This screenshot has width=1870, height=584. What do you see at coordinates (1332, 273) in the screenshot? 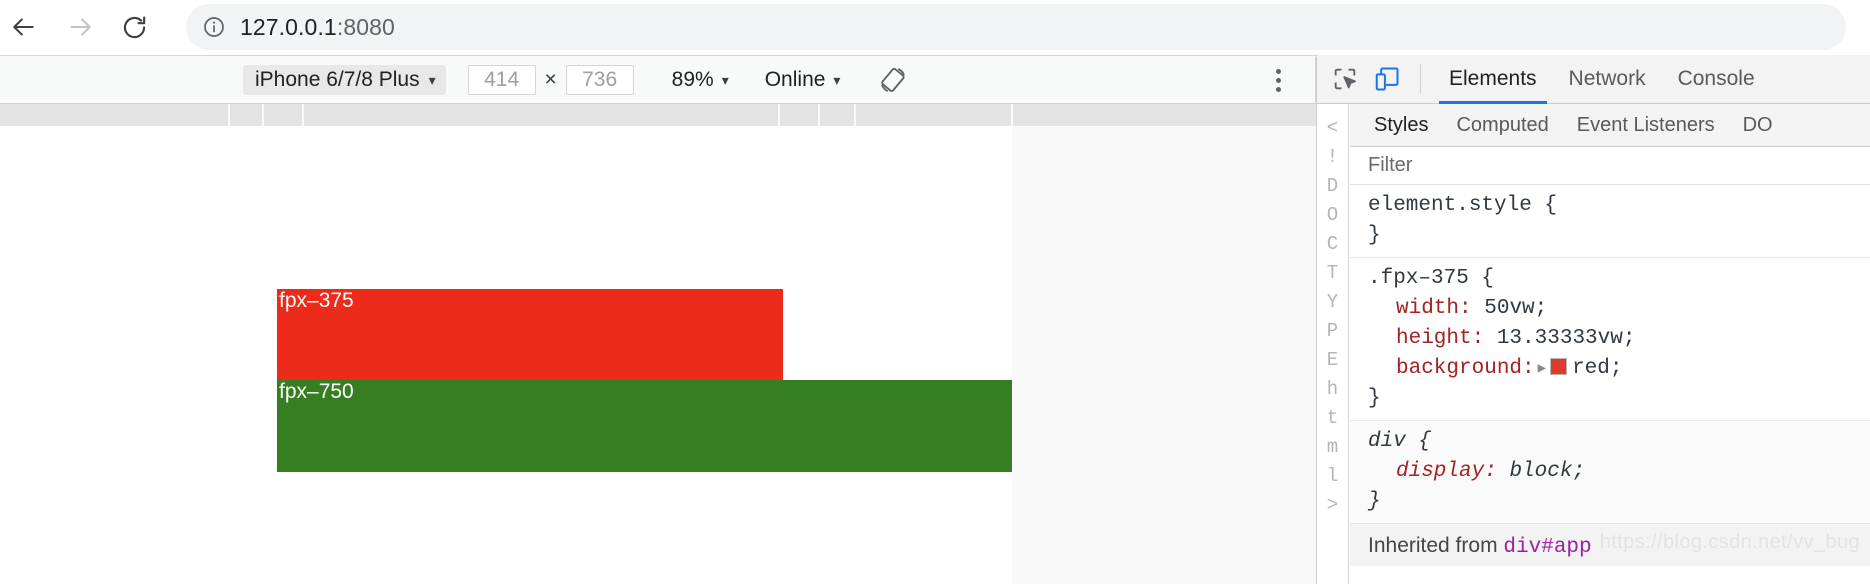
I see `dom-char: T` at bounding box center [1332, 273].